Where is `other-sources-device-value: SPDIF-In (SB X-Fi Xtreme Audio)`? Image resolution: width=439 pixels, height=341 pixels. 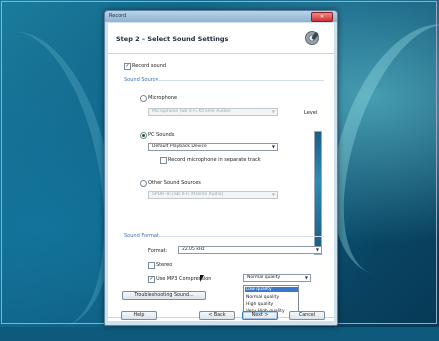 other-sources-device-value: SPDIF-In (SB X-Fi Xtreme Audio) is located at coordinates (188, 194).